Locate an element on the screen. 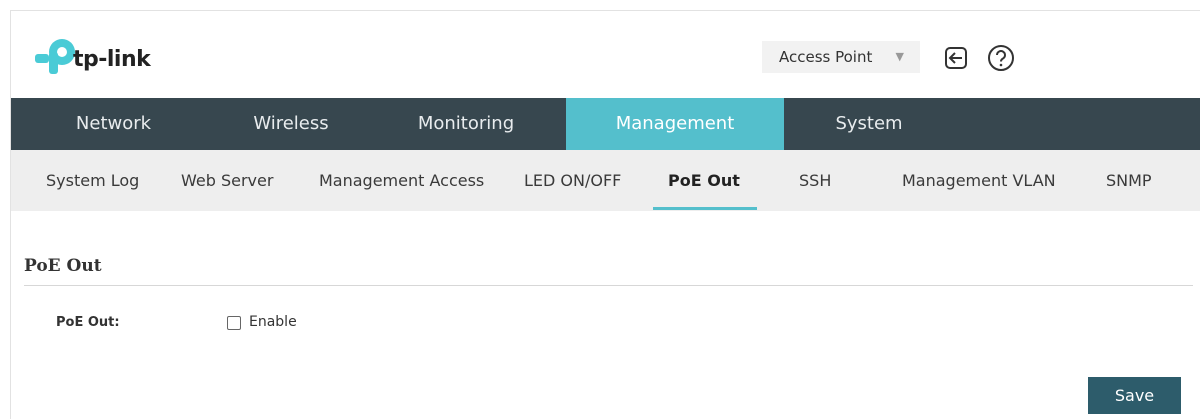 This screenshot has height=419, width=1200. subnav-item-management-access: Management Access is located at coordinates (401, 180).